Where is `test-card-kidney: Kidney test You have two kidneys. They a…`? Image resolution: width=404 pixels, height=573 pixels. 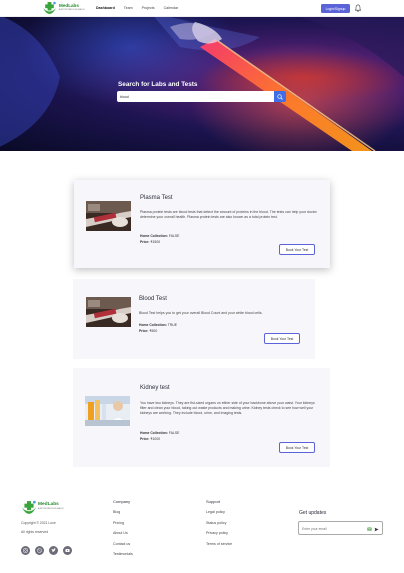
test-card-kidney: Kidney test You have two kidneys. They a… is located at coordinates (201, 417).